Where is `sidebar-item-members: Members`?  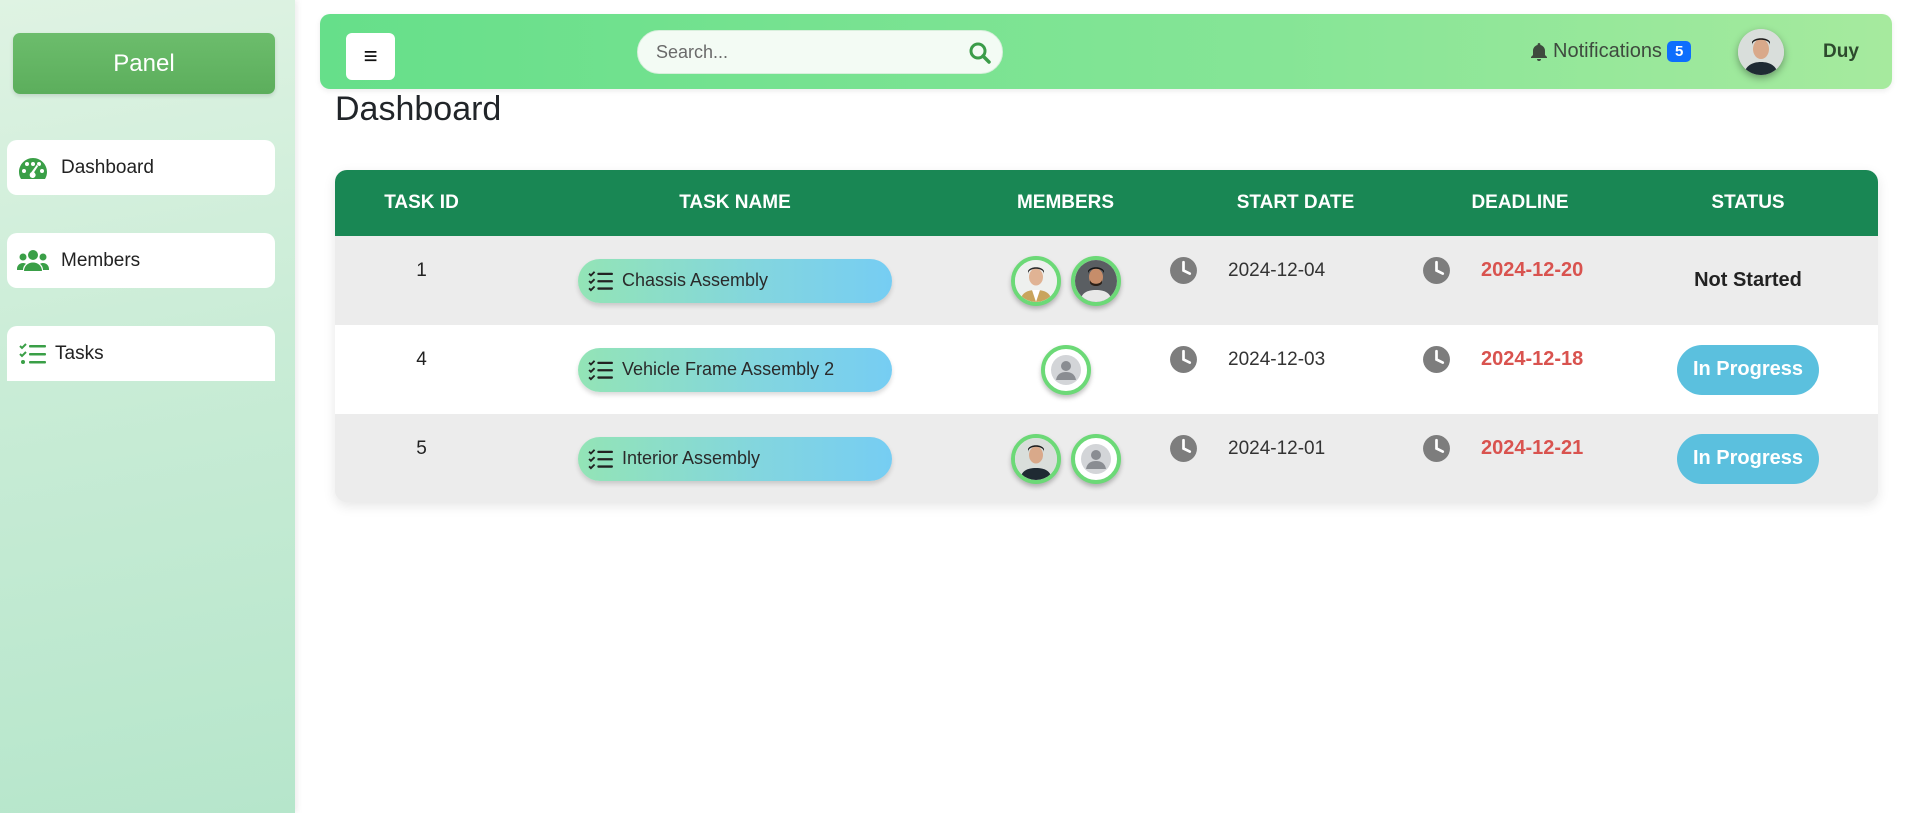
sidebar-item-members: Members is located at coordinates (141, 260).